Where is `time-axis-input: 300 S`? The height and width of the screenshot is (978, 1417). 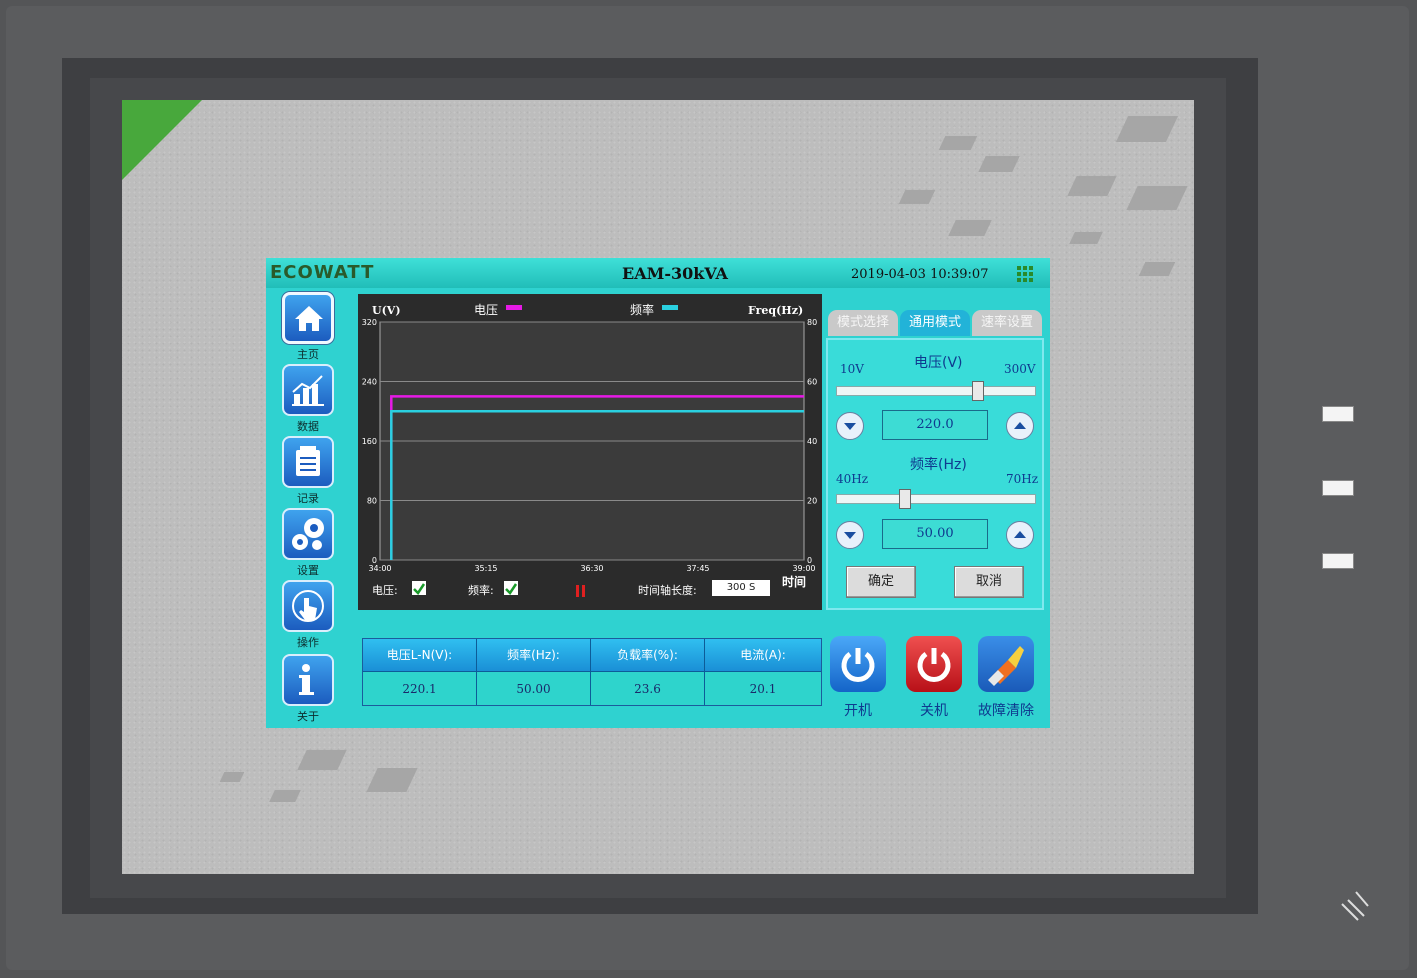
time-axis-input: 300 S is located at coordinates (741, 588).